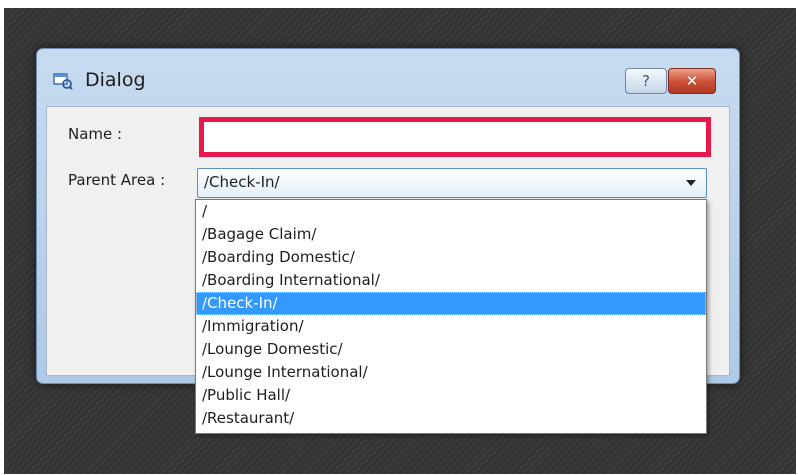  I want to click on dialog-title: Dialog, so click(115, 80).